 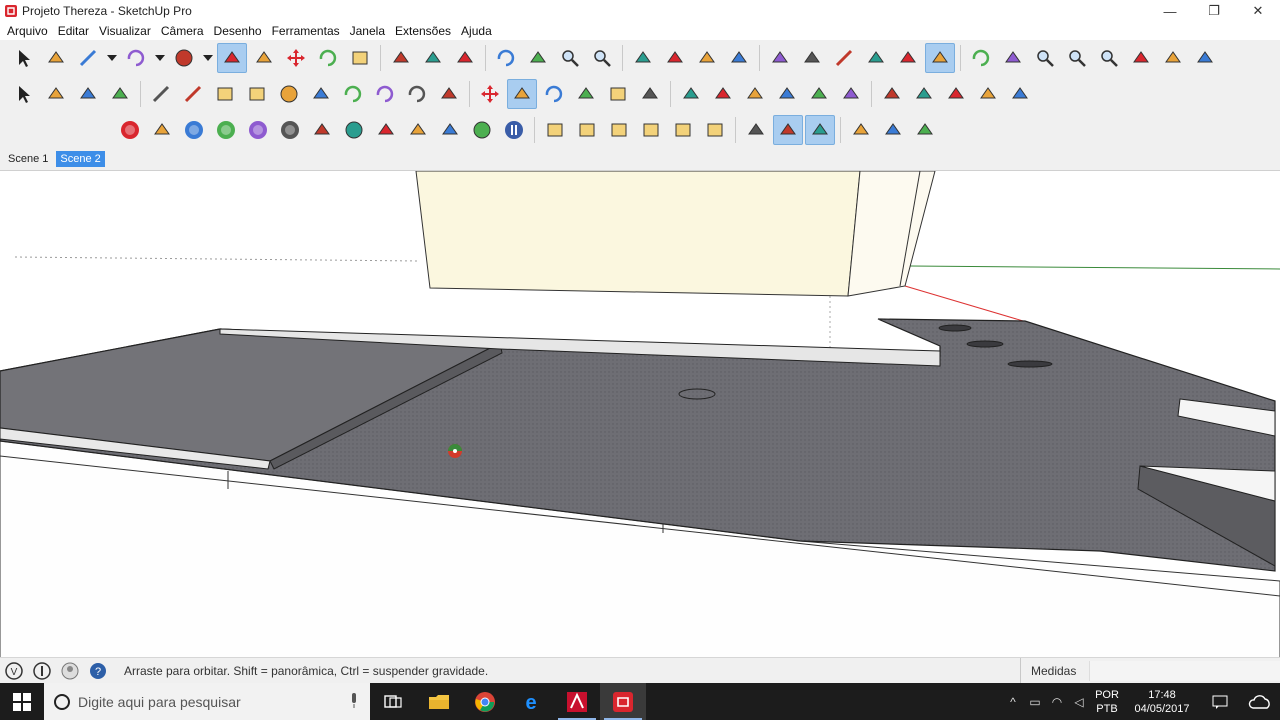 What do you see at coordinates (182, 31) in the screenshot?
I see `menu-camera: Câmera` at bounding box center [182, 31].